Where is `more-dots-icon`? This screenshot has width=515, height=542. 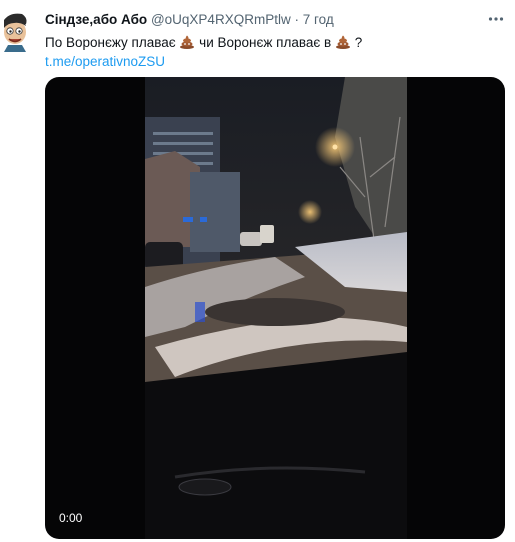
more-dots-icon is located at coordinates (496, 19).